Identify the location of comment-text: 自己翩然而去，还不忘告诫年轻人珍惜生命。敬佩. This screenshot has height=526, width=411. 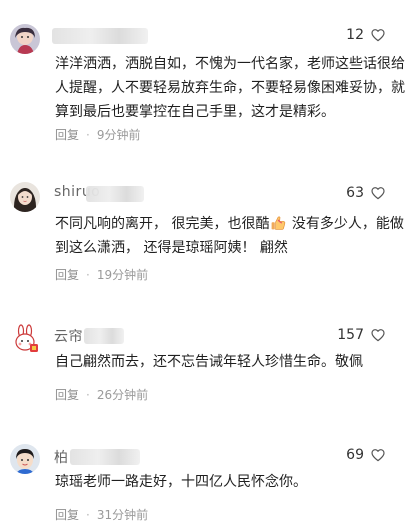
(209, 362).